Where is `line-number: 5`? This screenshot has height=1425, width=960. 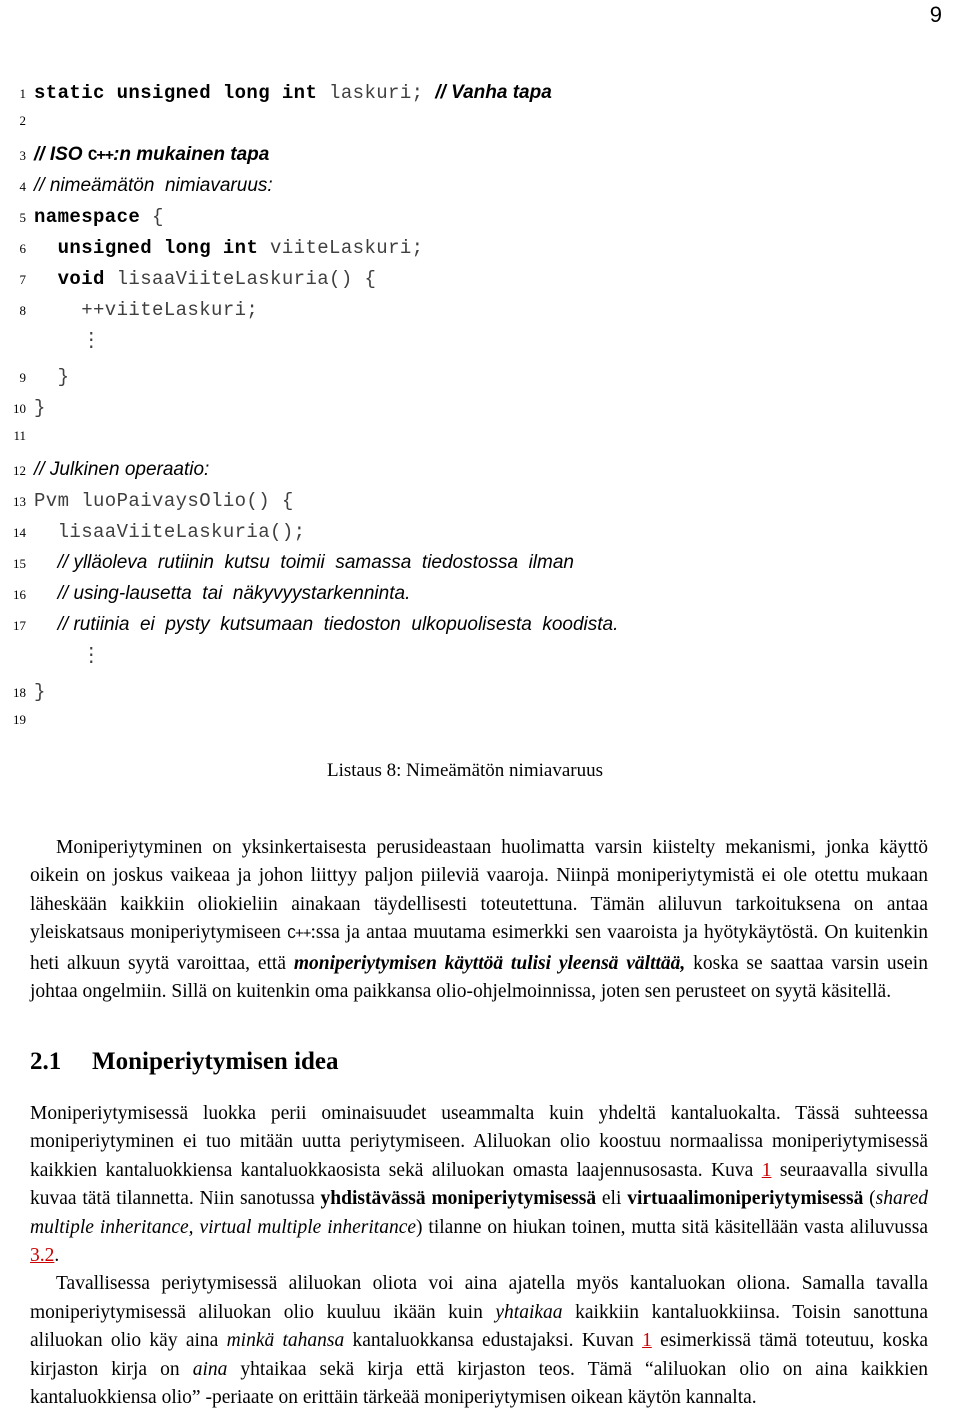
line-number: 5 is located at coordinates (23, 217).